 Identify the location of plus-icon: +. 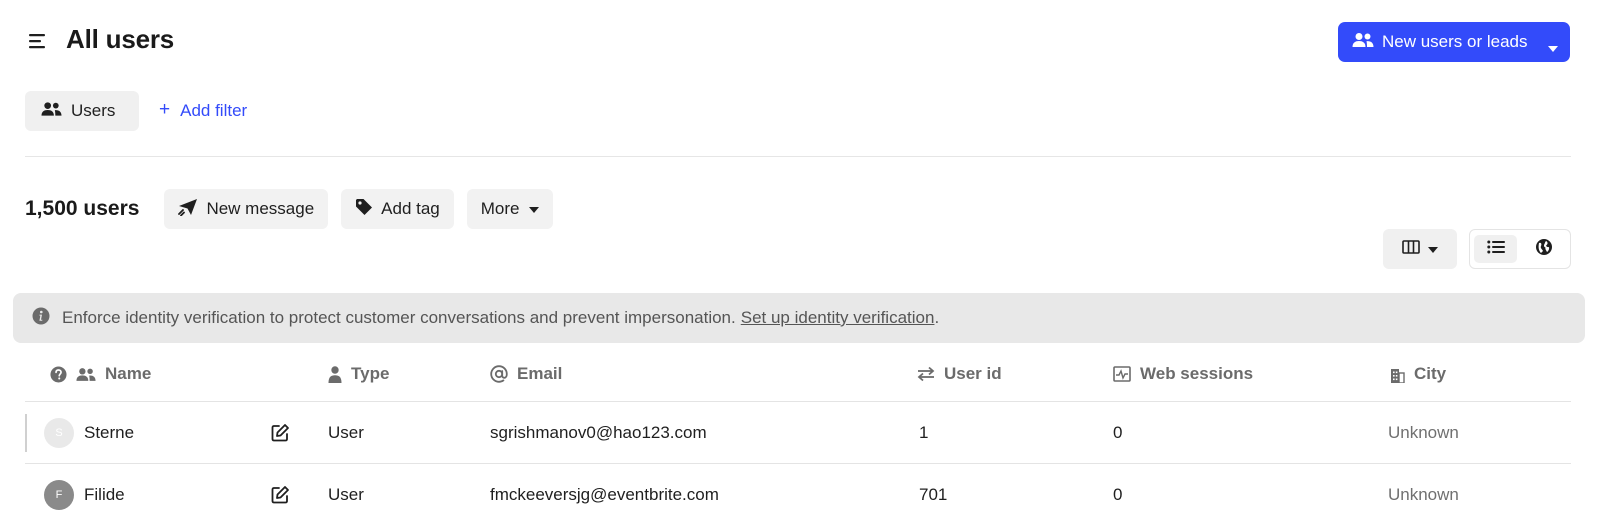
(165, 109).